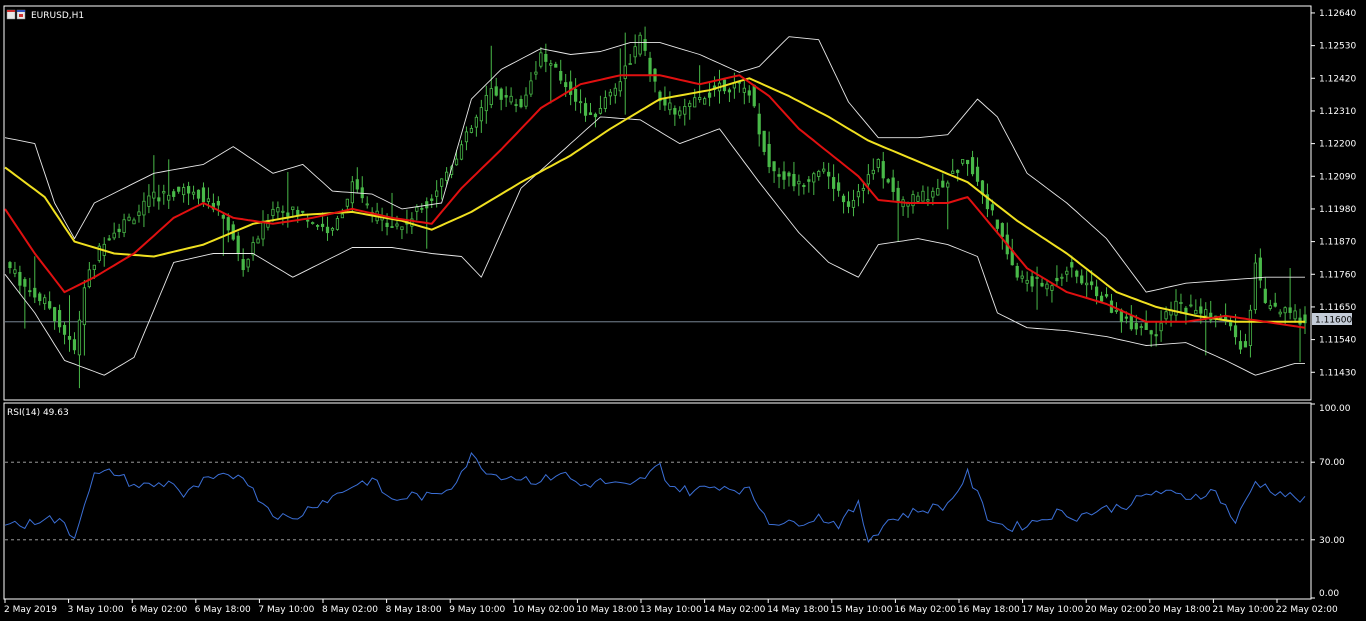 The width and height of the screenshot is (1366, 621). I want to click on price-tick-label: 1.11980, so click(1337, 210).